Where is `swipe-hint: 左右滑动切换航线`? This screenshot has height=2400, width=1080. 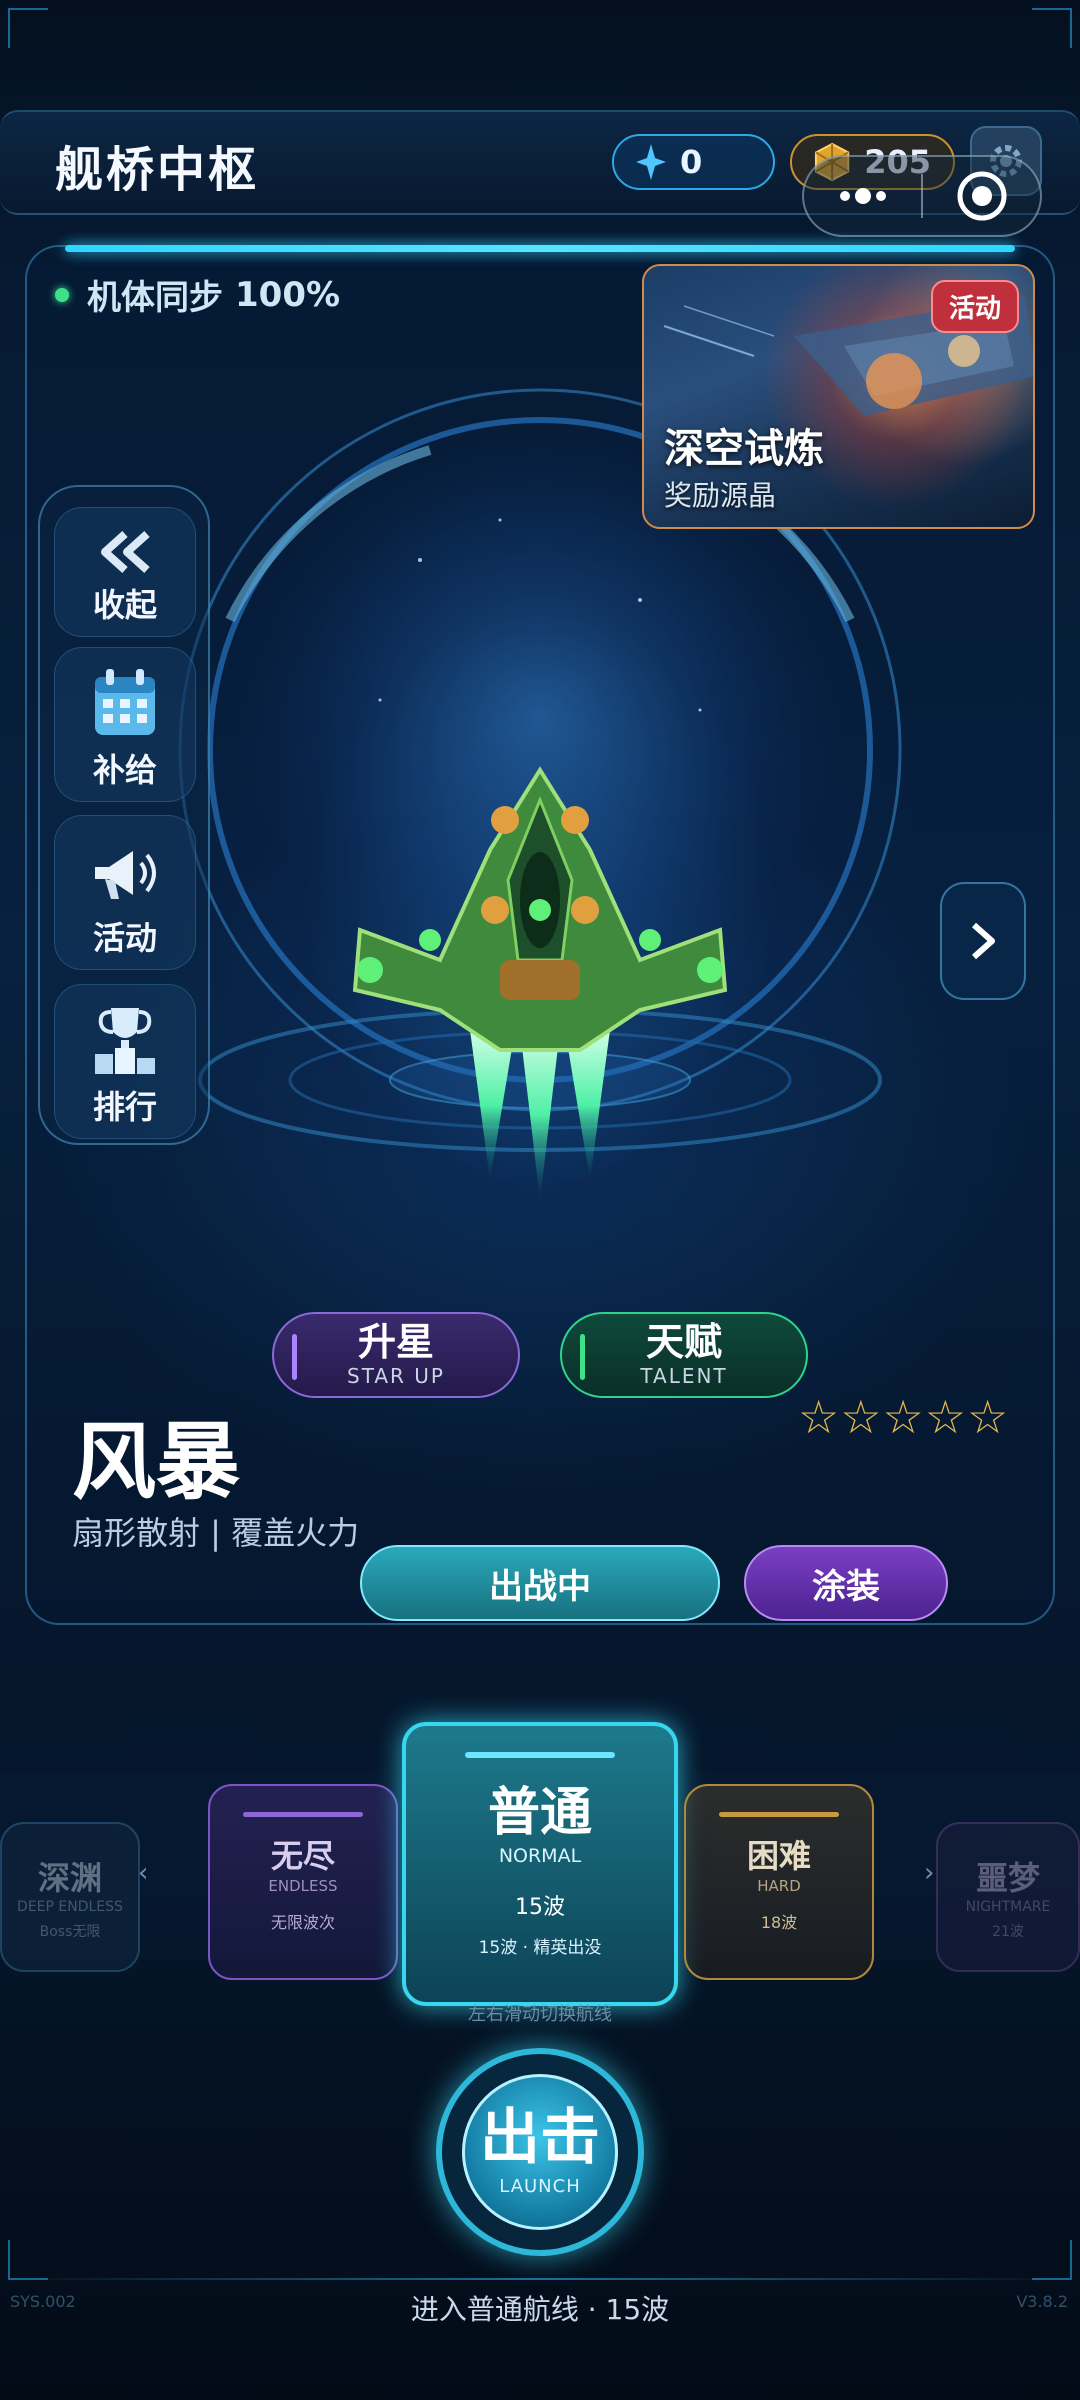 swipe-hint: 左右滑动切换航线 is located at coordinates (540, 2014).